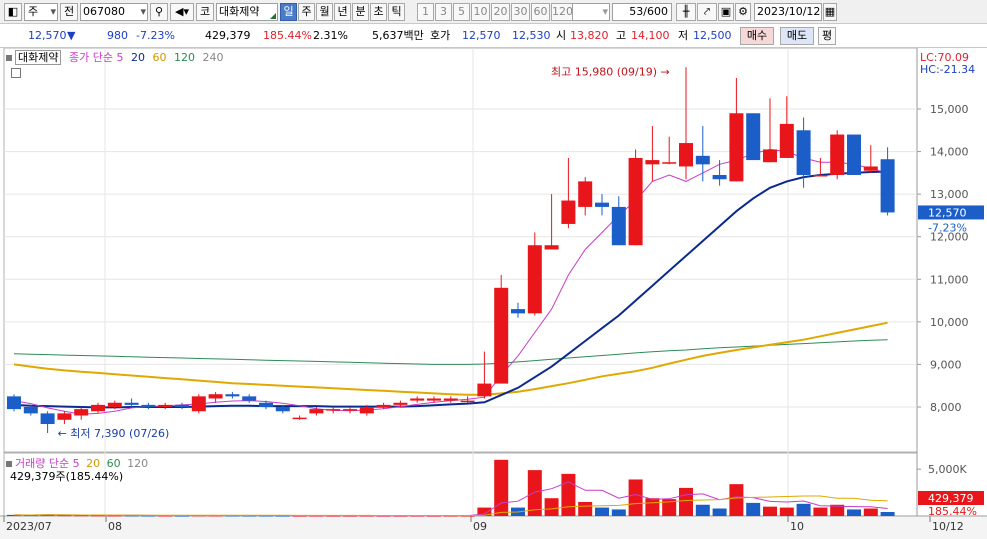 Image resolution: width=987 pixels, height=539 pixels. Describe the element at coordinates (827, 36) in the screenshot. I see `evaluation-button: 평` at that location.